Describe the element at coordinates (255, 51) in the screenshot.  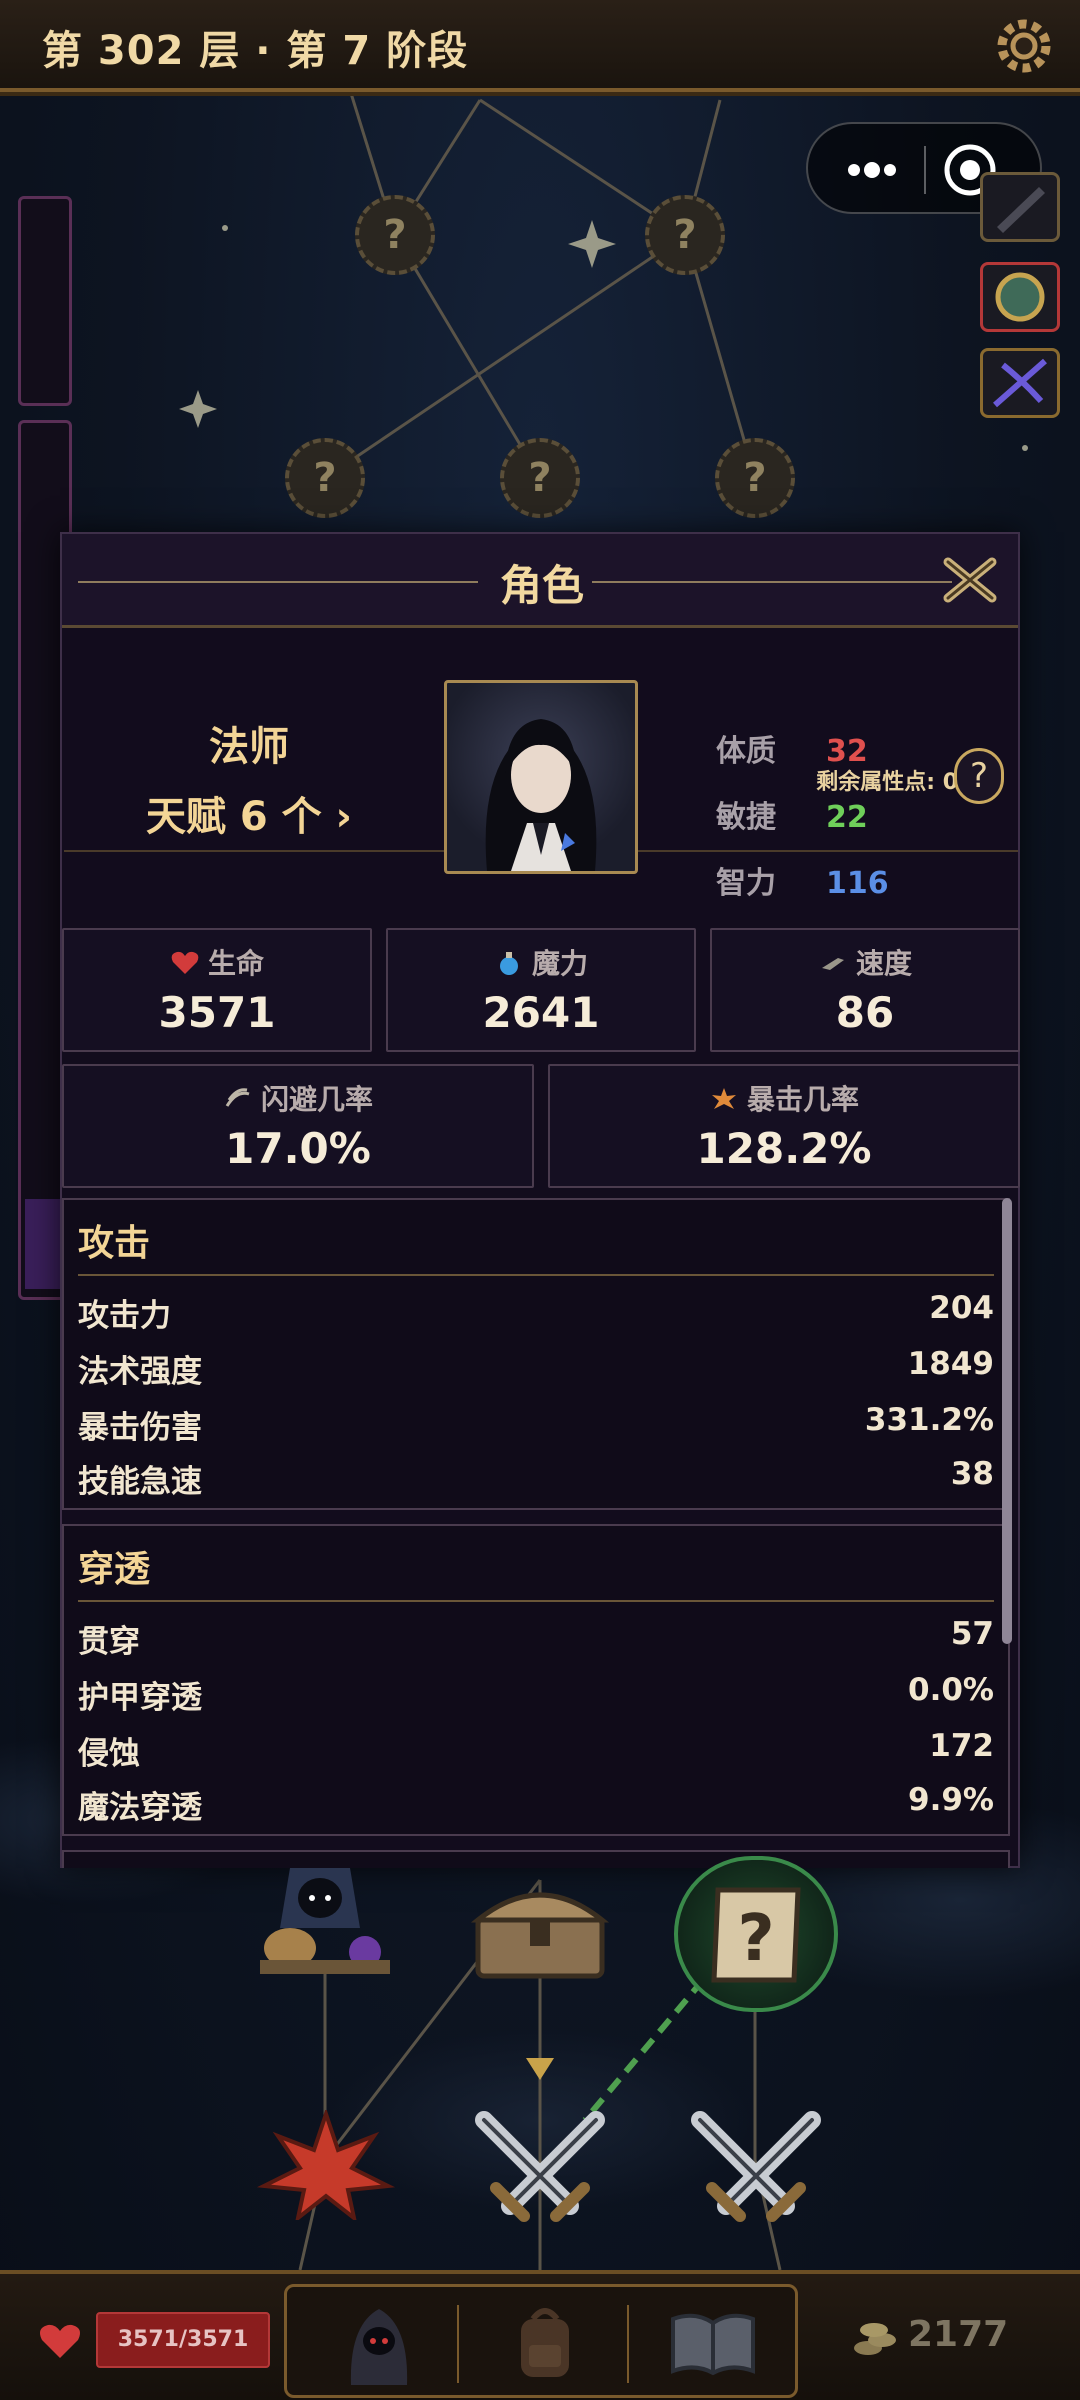
I see `floor-stage-title: 第 302 层 · 第 7 阶段` at that location.